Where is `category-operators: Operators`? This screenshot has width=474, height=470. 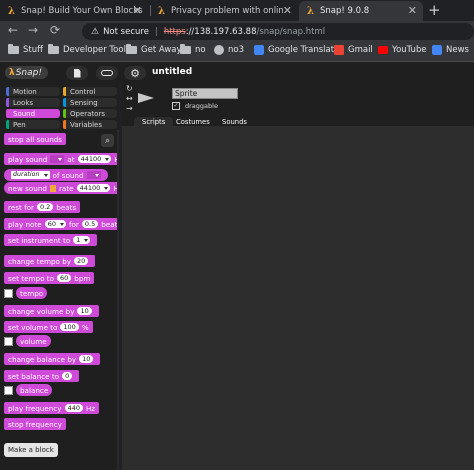 category-operators: Operators is located at coordinates (90, 113).